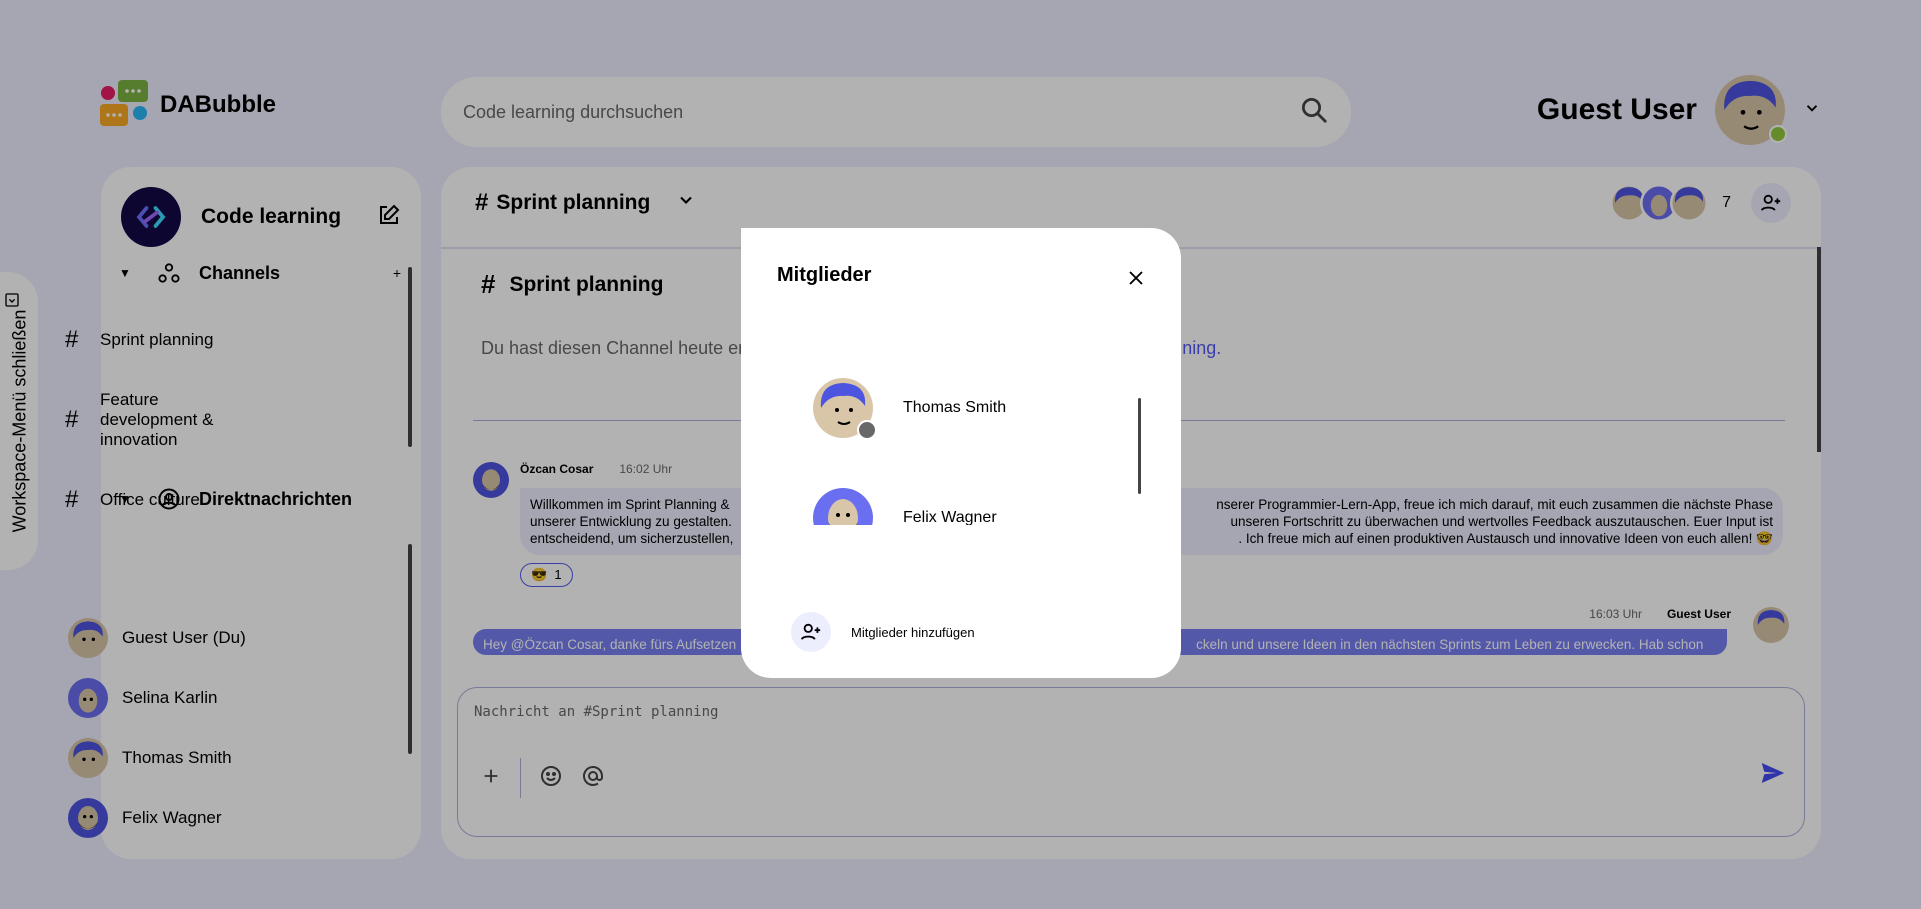 This screenshot has width=1921, height=909. Describe the element at coordinates (1139, 446) in the screenshot. I see `member-list-scrollbar` at that location.